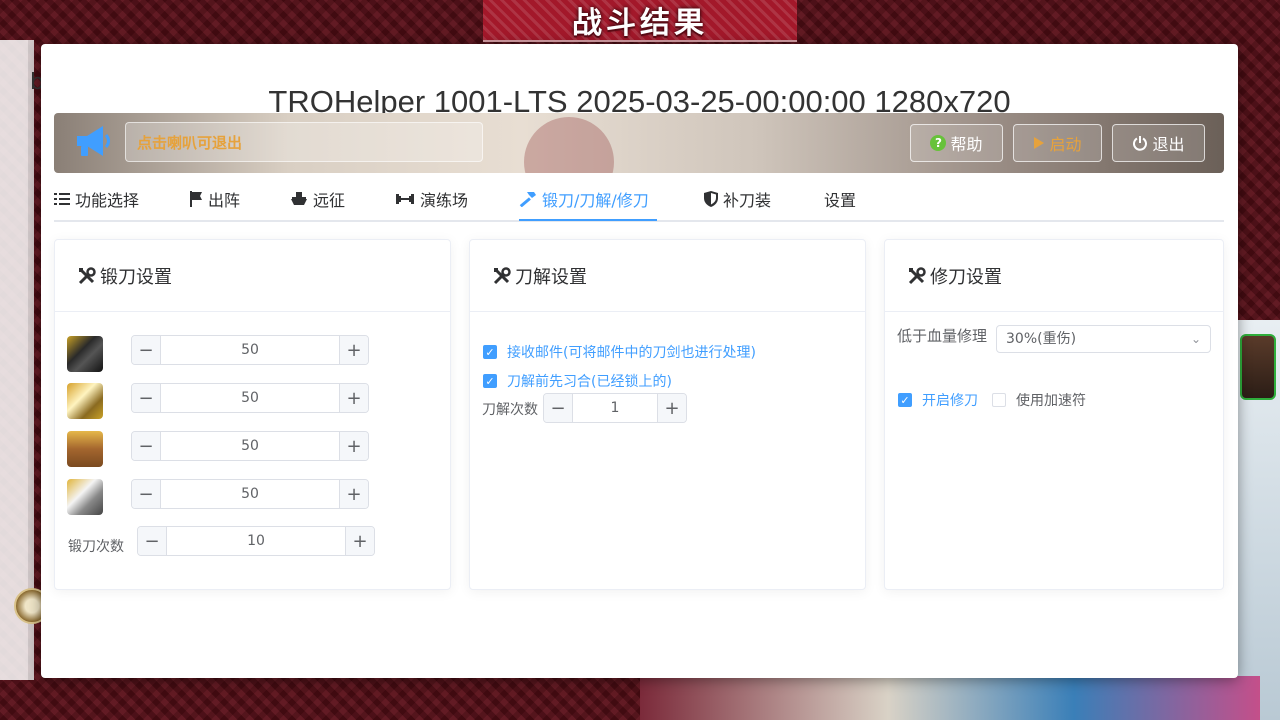  Describe the element at coordinates (667, 276) in the screenshot. I see `card-header: 刀解设置` at that location.